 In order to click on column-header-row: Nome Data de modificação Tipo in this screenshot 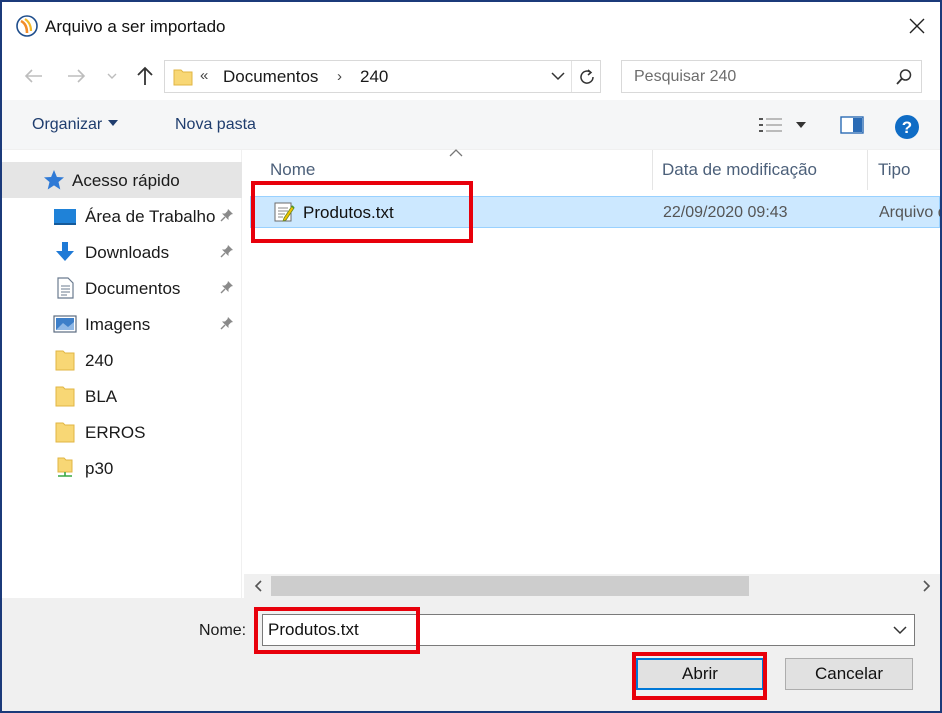, I will do `click(592, 169)`.